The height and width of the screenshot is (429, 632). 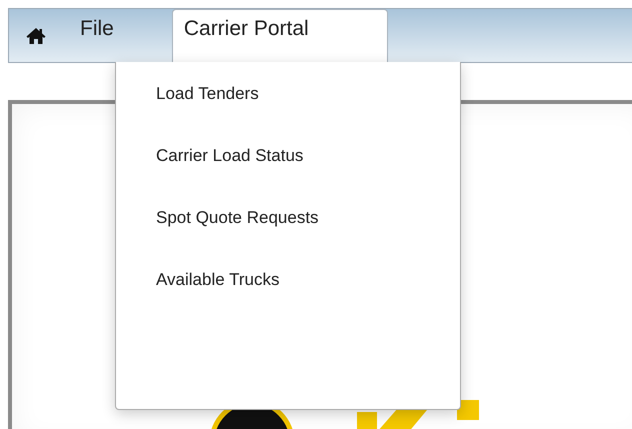 I want to click on menu-item: Available Trucks, so click(x=198, y=280).